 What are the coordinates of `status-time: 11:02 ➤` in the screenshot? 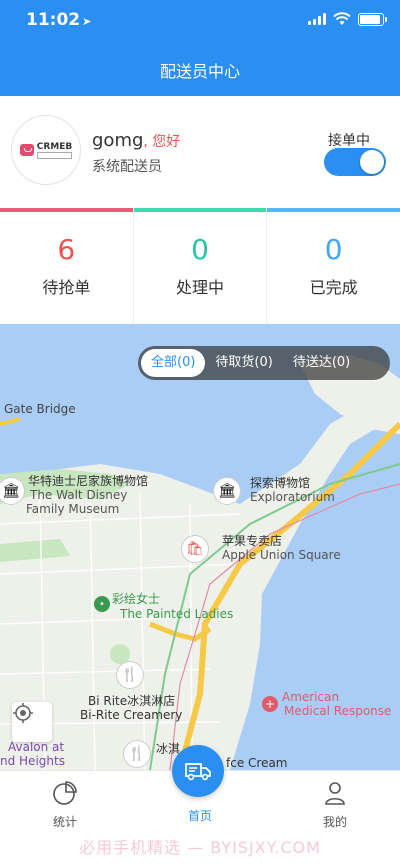 It's located at (58, 20).